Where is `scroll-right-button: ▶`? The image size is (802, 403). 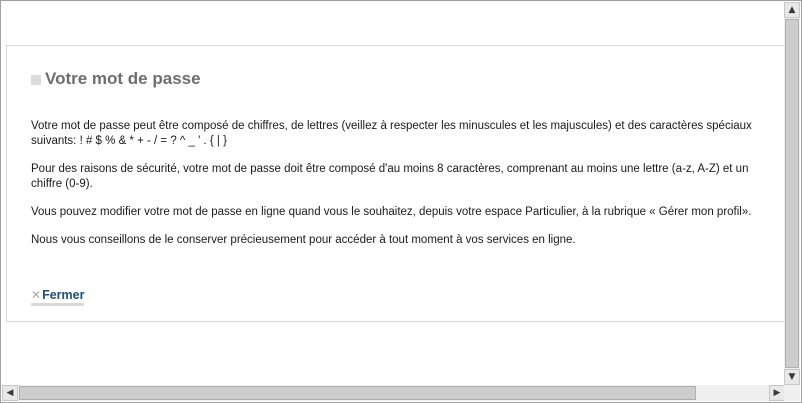
scroll-right-button: ▶ is located at coordinates (777, 393).